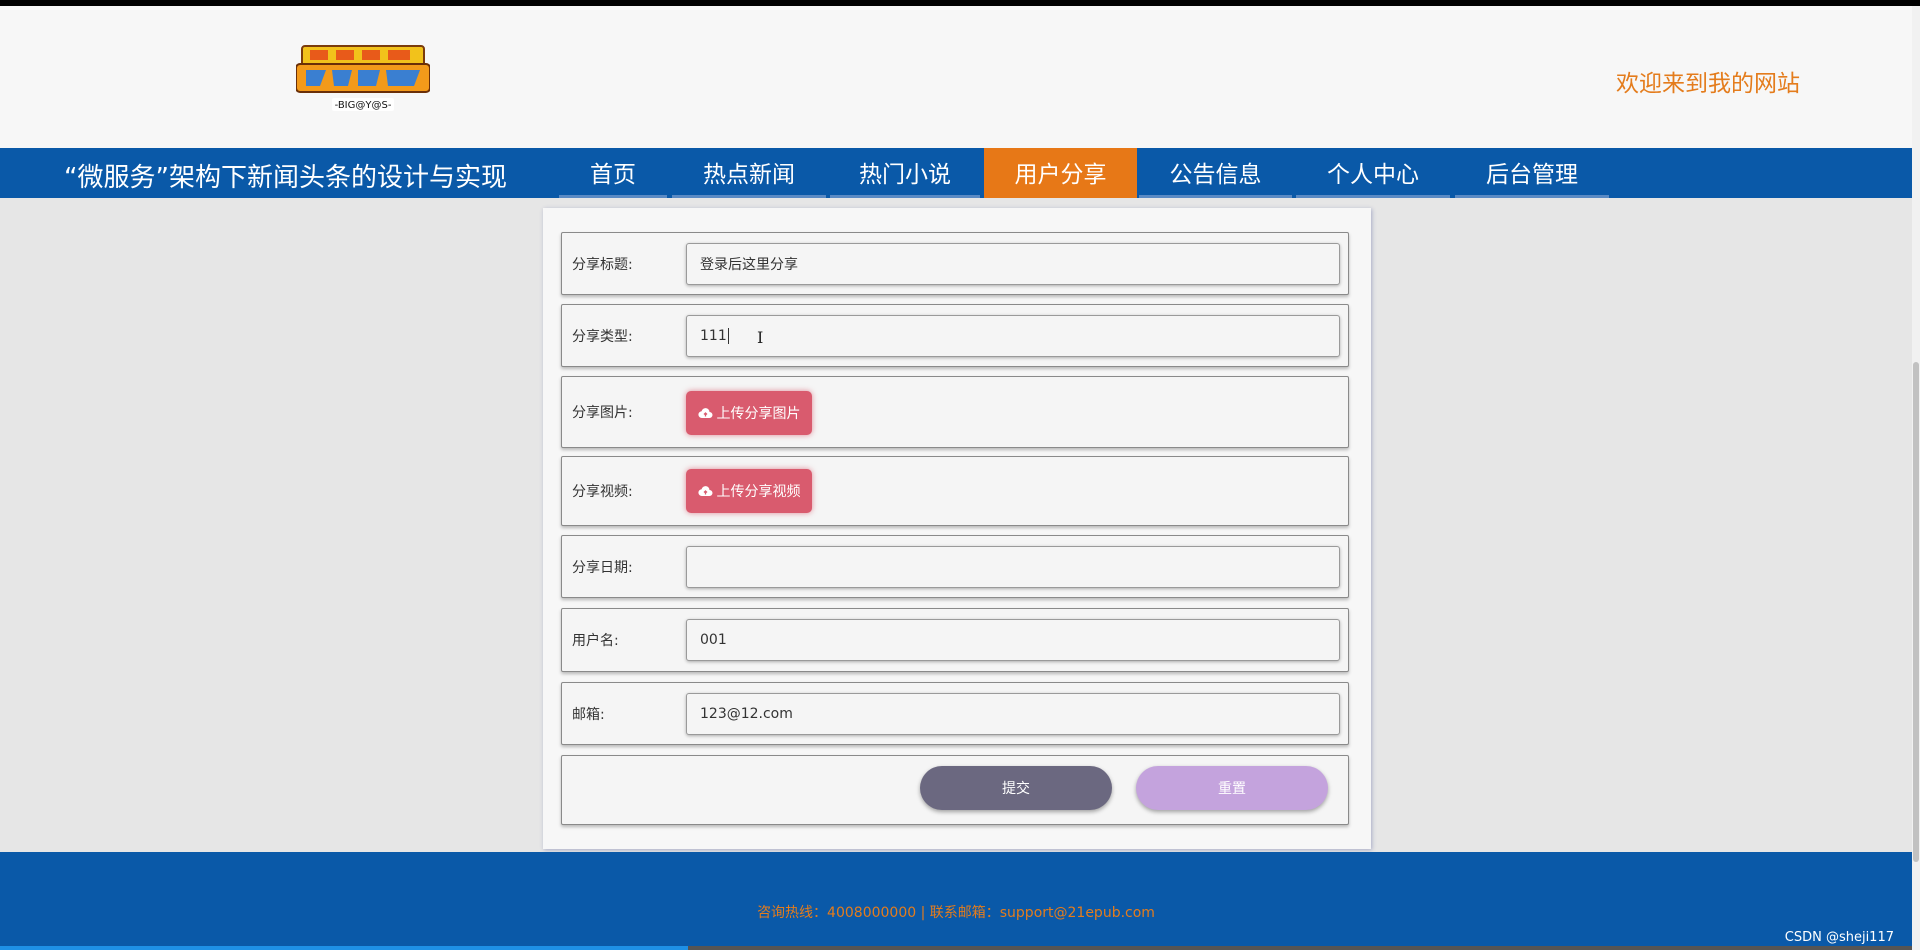 This screenshot has width=1920, height=950. I want to click on title-input-value: 登录后这里分享, so click(749, 265).